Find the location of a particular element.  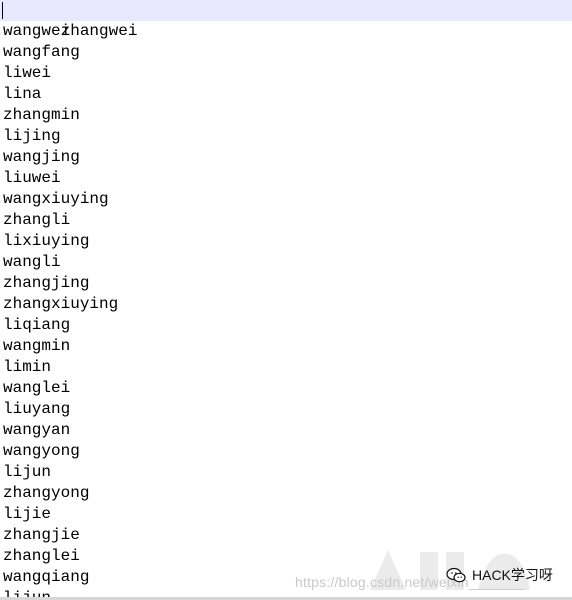

editor-line: liqiang is located at coordinates (286, 325).